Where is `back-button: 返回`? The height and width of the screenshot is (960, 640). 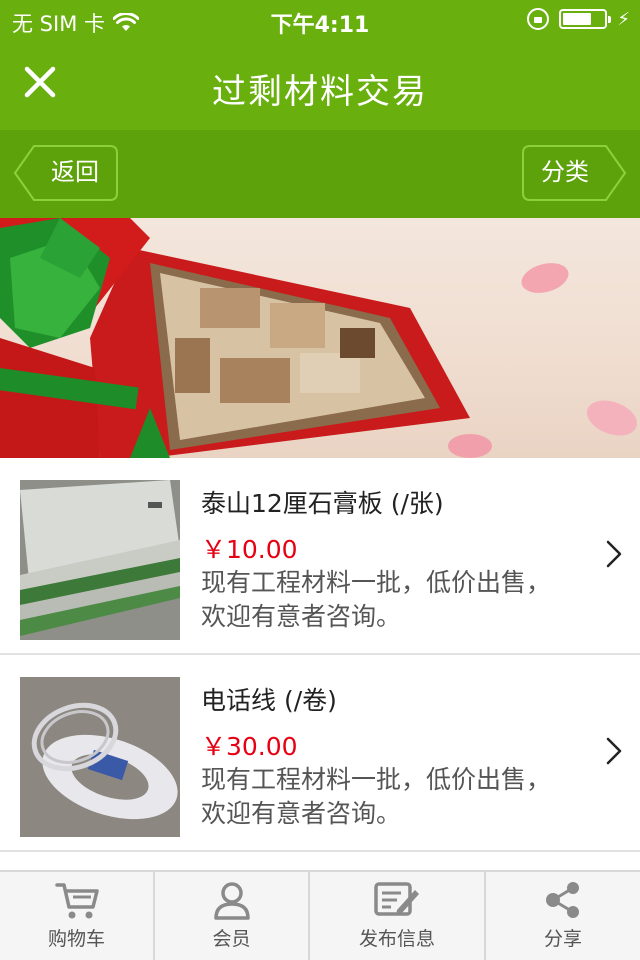
back-button: 返回 is located at coordinates (66, 173).